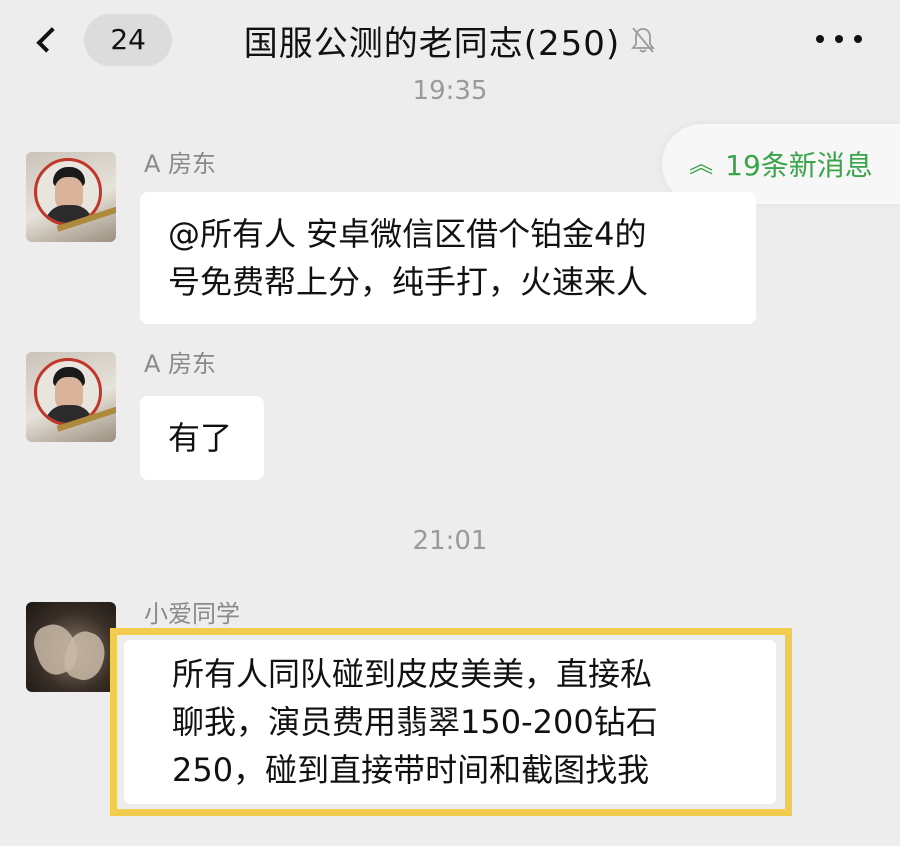  Describe the element at coordinates (432, 43) in the screenshot. I see `chat-title: 国服公测的老同志(250)` at that location.